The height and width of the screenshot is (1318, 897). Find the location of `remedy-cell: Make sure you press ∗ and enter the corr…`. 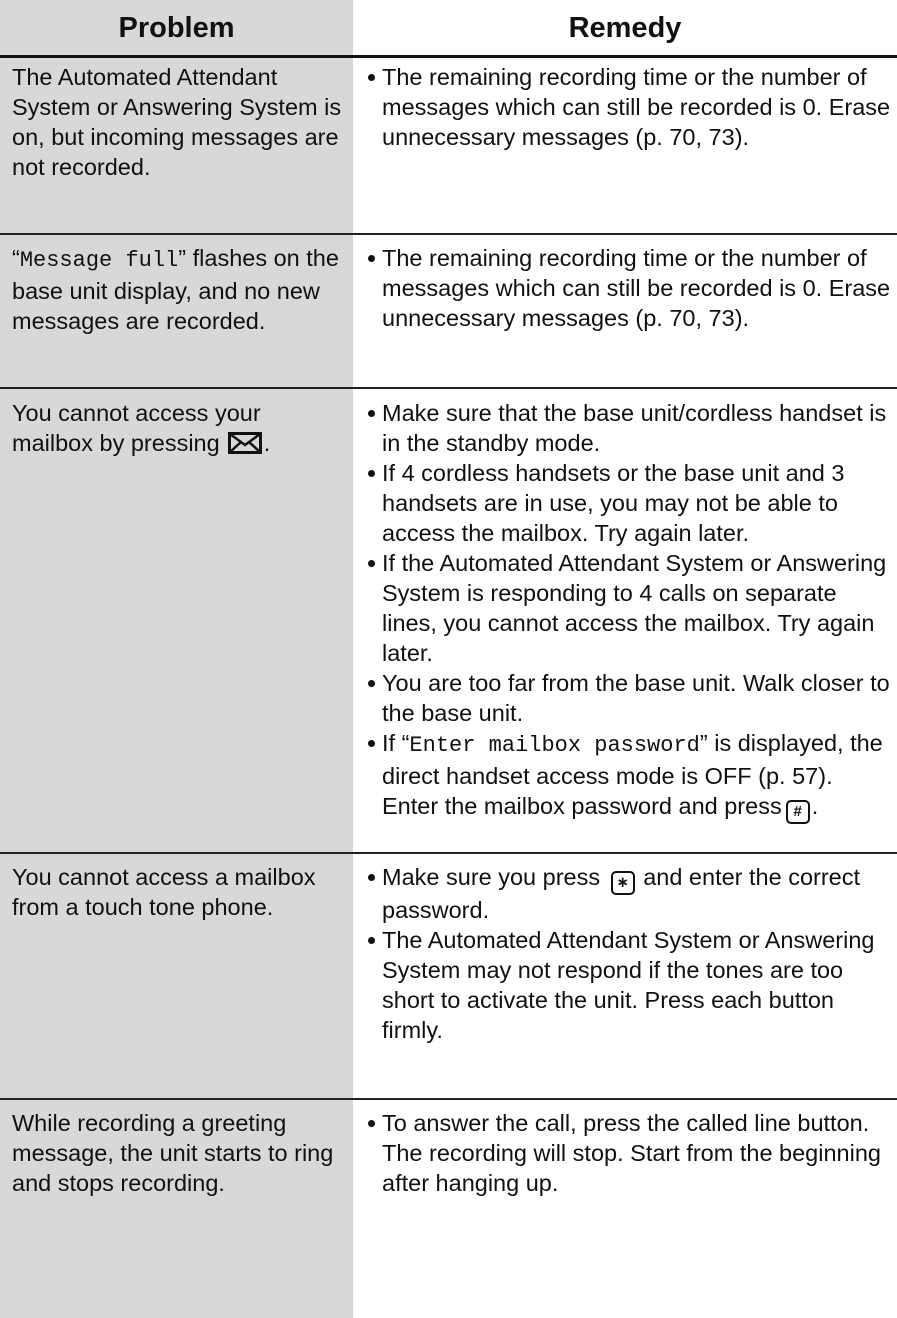

remedy-cell: Make sure you press ∗ and enter the corr… is located at coordinates (630, 953).